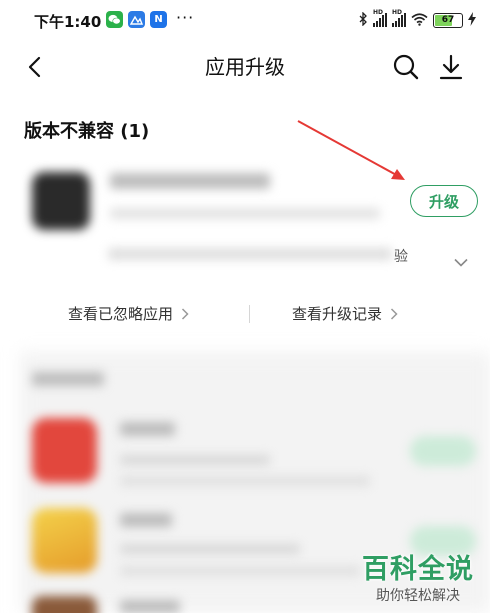  Describe the element at coordinates (245, 20) in the screenshot. I see `status-bar: 下午1:40 N ··· HD HD 67` at that location.